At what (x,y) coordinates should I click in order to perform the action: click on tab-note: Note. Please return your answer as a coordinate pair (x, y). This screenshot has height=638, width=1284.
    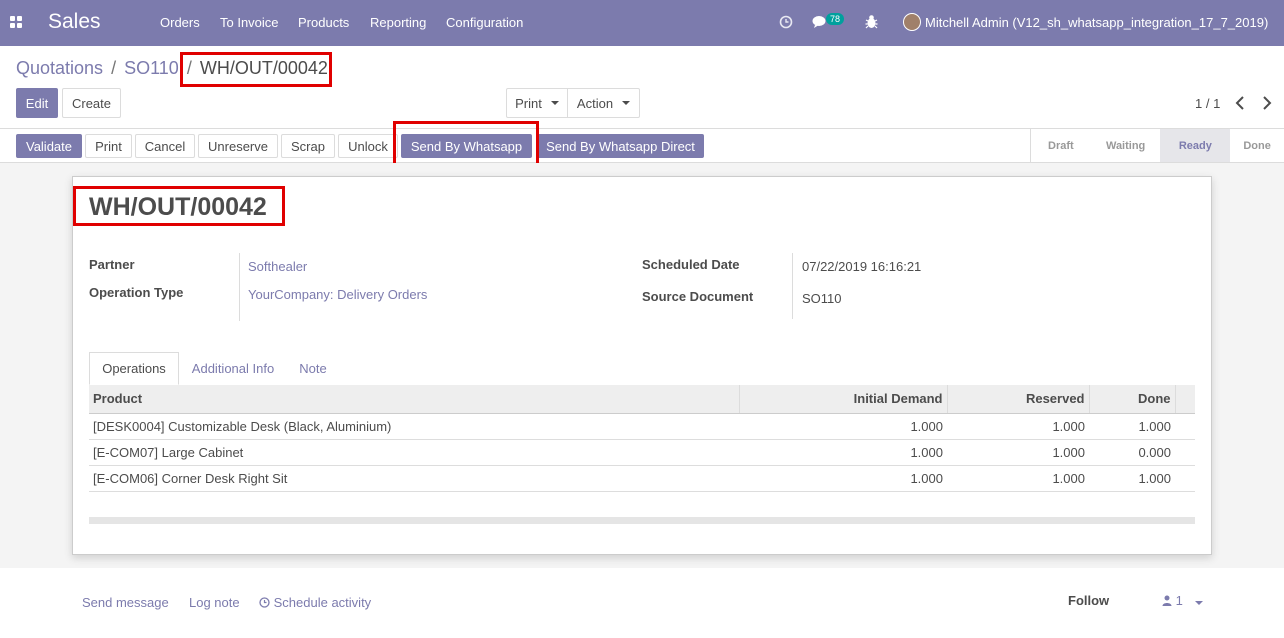
    Looking at the image, I should click on (313, 368).